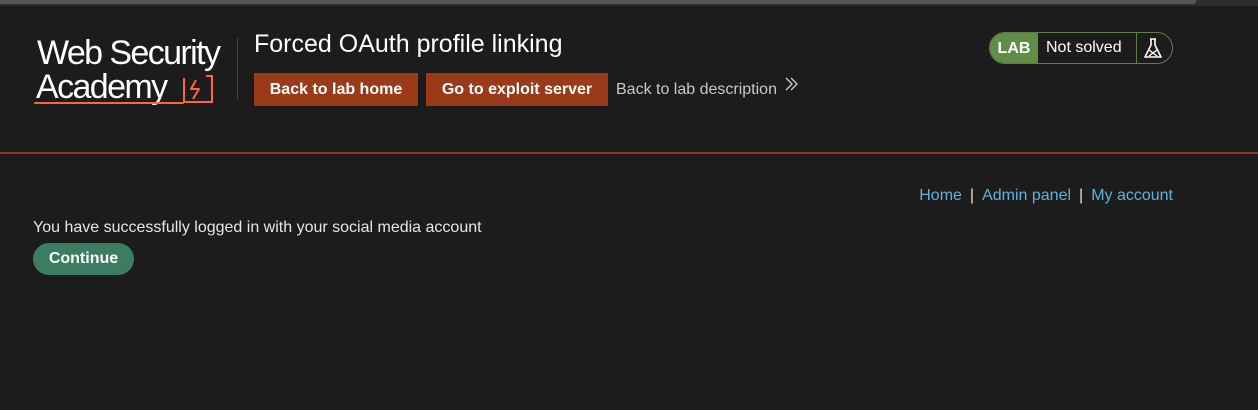 The width and height of the screenshot is (1258, 410). I want to click on header-divider, so click(237, 69).